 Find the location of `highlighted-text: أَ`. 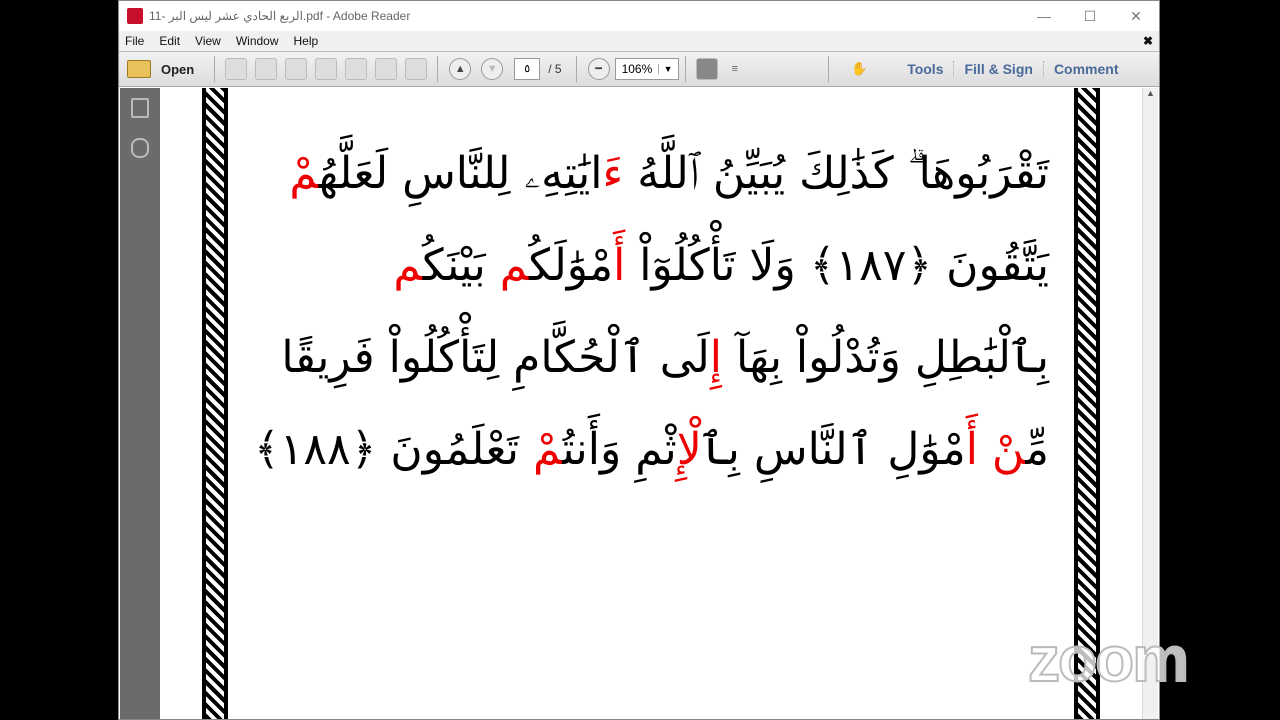

highlighted-text: أَ is located at coordinates (619, 265).